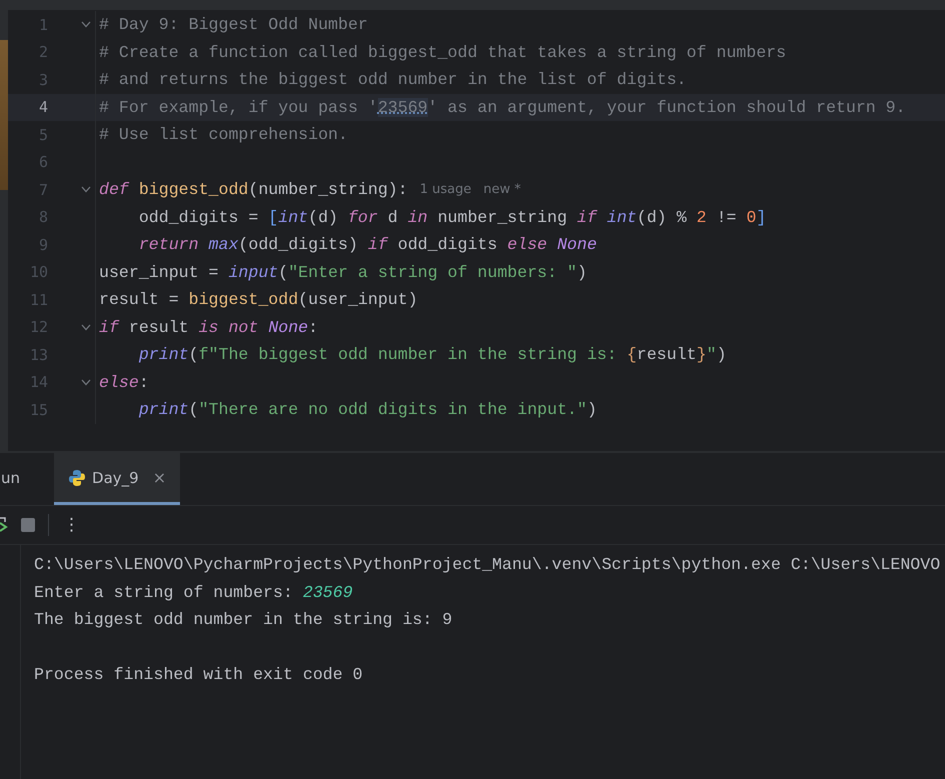 The image size is (945, 779). Describe the element at coordinates (367, 244) in the screenshot. I see `code-line: return max(odd_digits) if odd_digits else None` at that location.